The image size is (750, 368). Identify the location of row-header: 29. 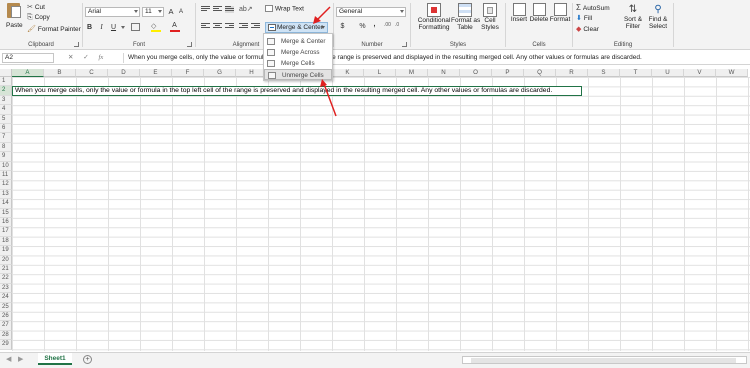
(6, 345).